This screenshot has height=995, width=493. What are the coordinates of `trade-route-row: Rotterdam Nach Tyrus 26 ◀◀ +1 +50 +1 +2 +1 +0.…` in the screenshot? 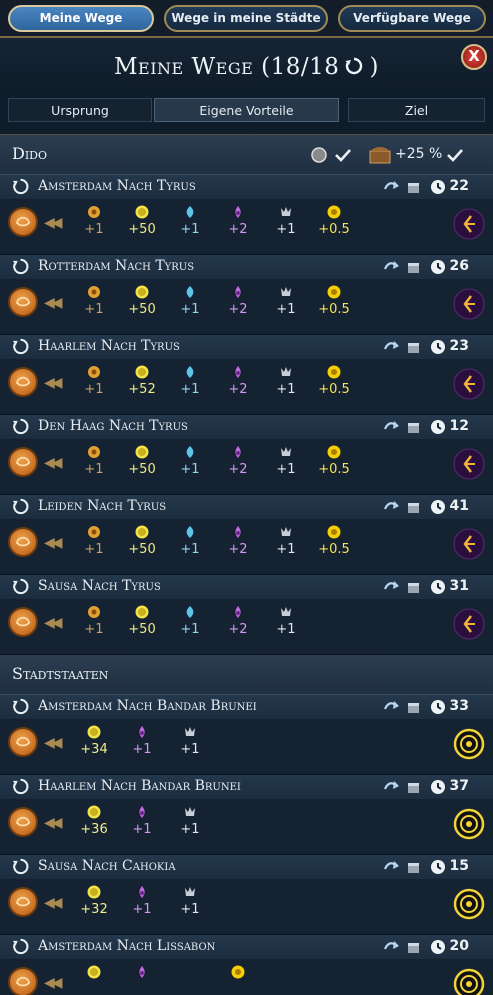 It's located at (246, 295).